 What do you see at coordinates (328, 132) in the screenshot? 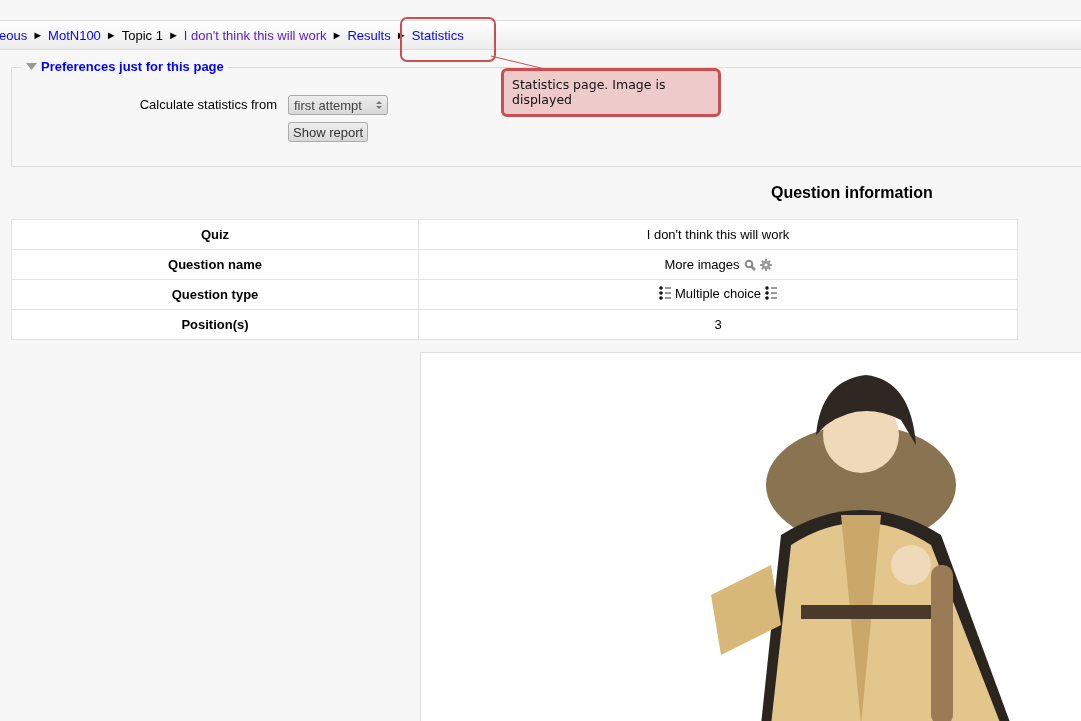
I see `show-report-button: Show report` at bounding box center [328, 132].